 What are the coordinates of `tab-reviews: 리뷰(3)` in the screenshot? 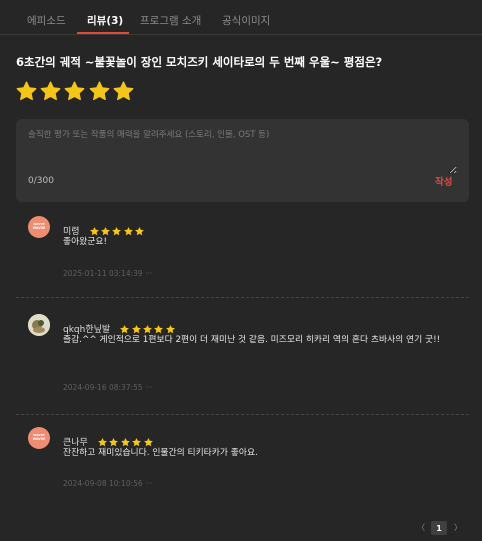 It's located at (105, 20).